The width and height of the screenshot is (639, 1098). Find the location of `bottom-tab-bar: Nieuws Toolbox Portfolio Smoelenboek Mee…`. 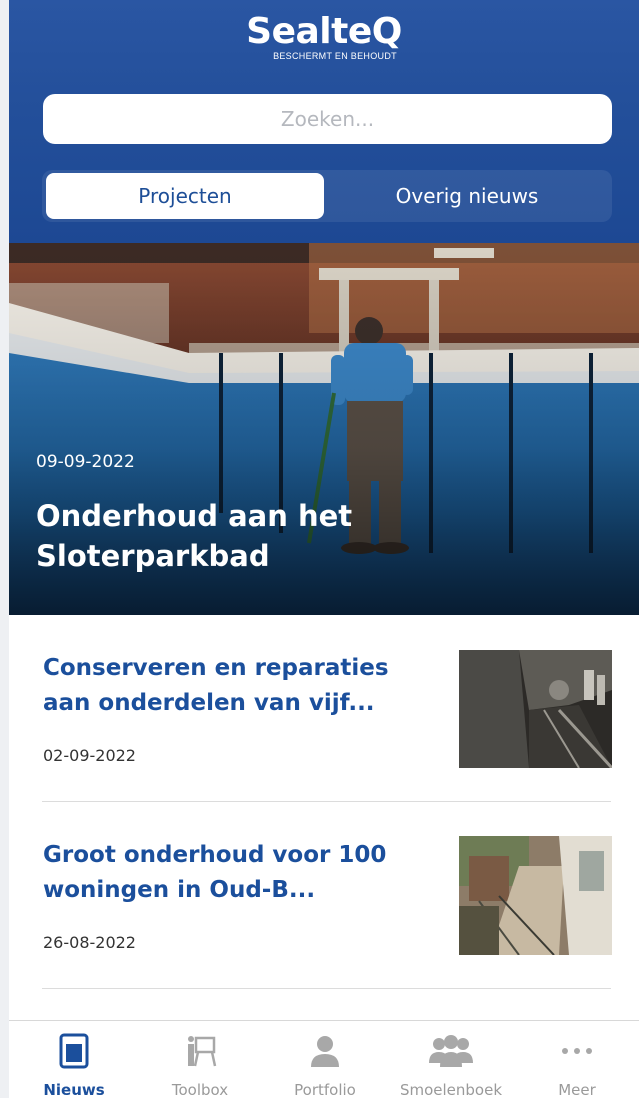

bottom-tab-bar: Nieuws Toolbox Portfolio Smoelenboek Mee… is located at coordinates (324, 1059).